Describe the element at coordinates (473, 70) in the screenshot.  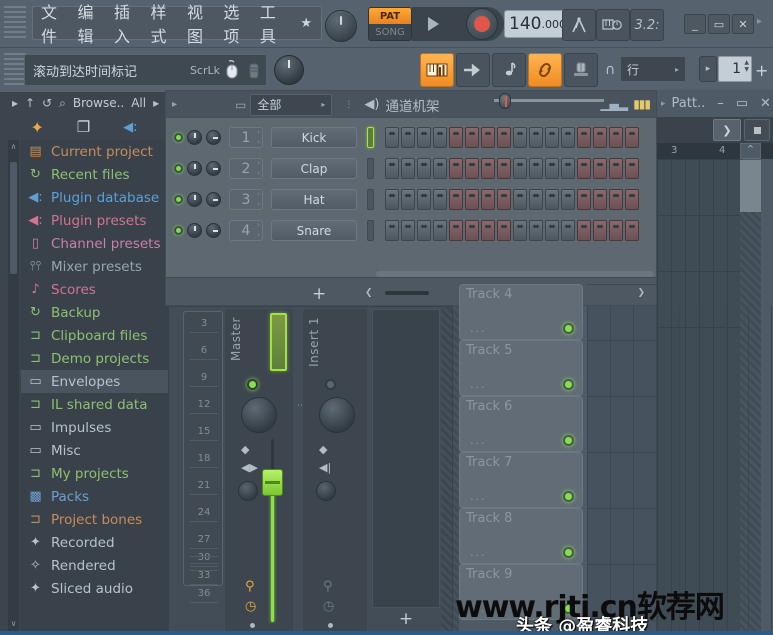
I see `step-edit-button` at that location.